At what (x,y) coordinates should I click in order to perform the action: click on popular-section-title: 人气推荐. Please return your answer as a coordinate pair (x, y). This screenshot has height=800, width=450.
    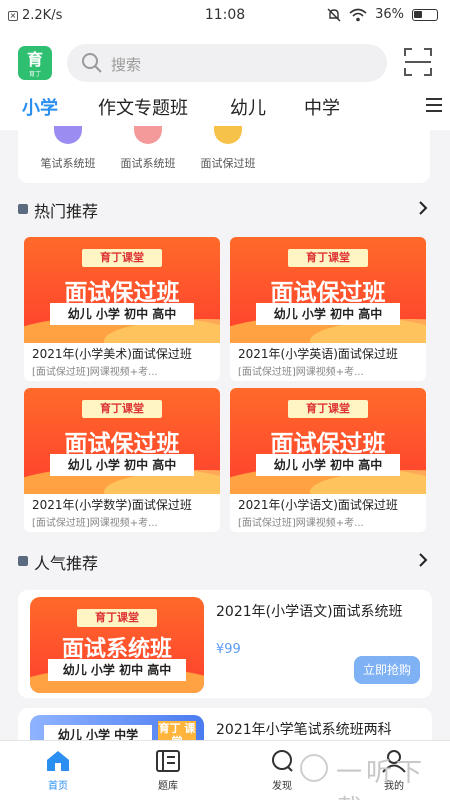
    Looking at the image, I should click on (66, 563).